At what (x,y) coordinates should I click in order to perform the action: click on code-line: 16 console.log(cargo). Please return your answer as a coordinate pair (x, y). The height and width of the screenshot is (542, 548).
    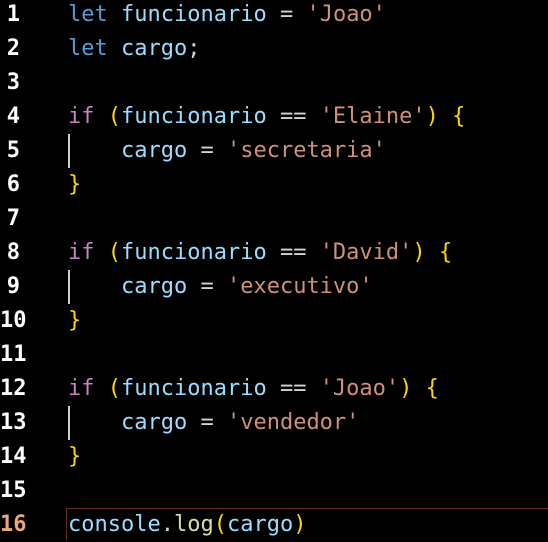
    Looking at the image, I should click on (274, 525).